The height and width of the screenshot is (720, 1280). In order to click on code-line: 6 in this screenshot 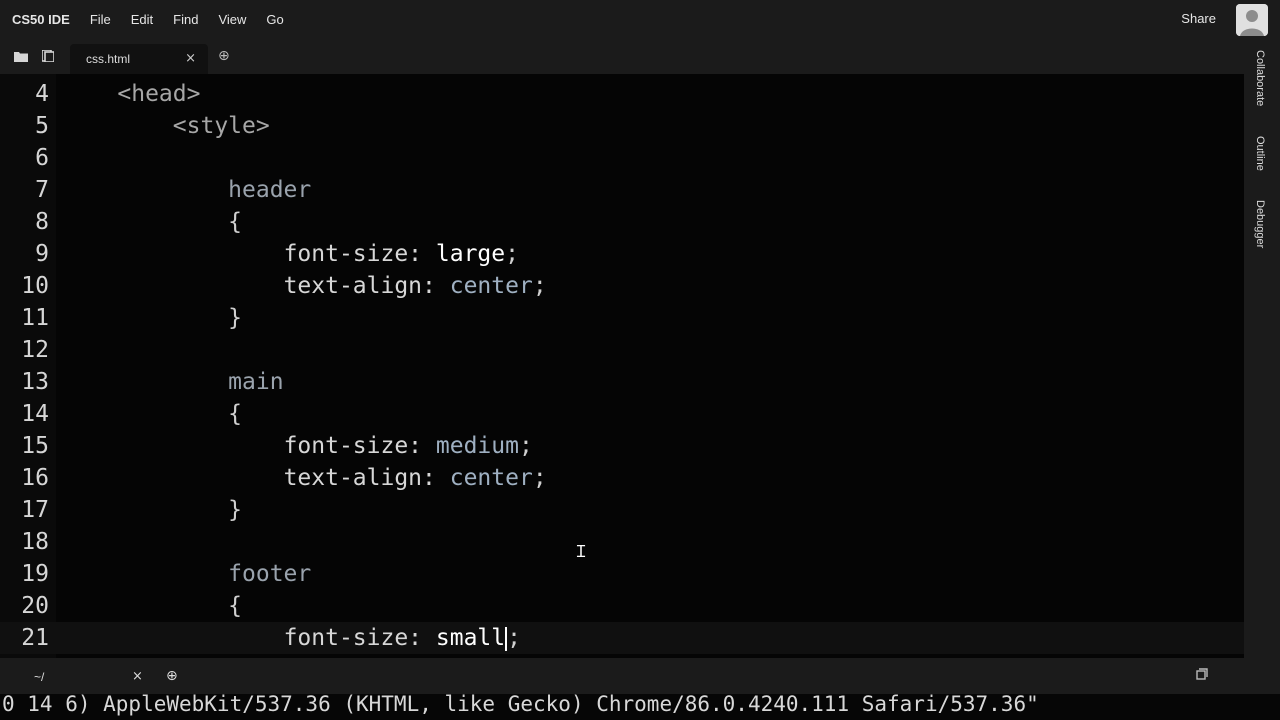, I will do `click(622, 158)`.